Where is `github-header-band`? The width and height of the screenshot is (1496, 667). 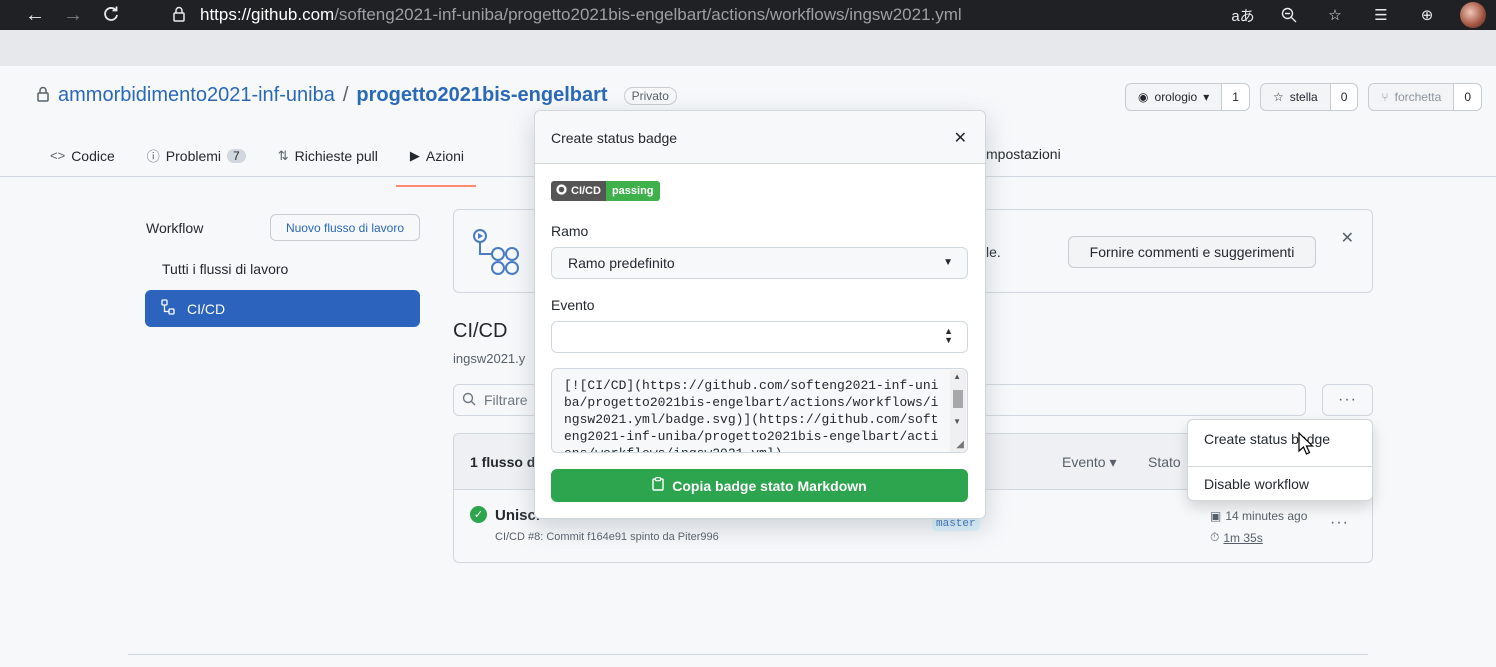 github-header-band is located at coordinates (748, 48).